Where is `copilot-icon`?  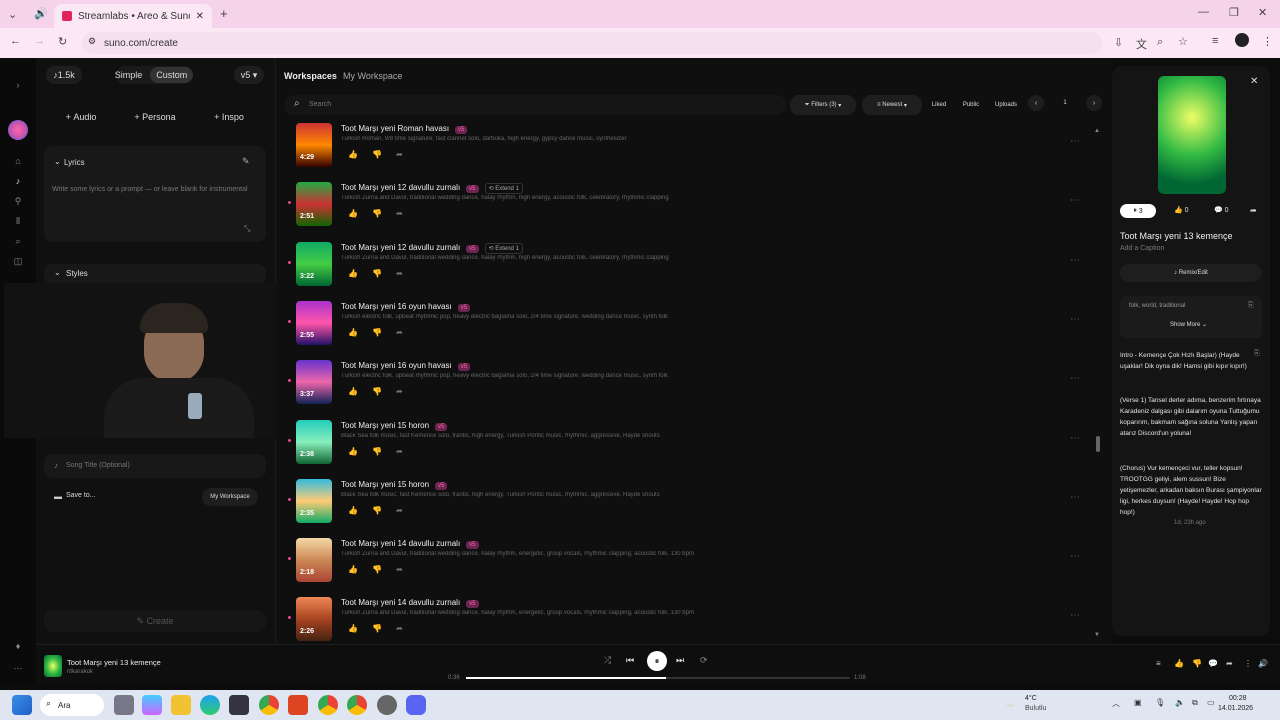
copilot-icon is located at coordinates (152, 705).